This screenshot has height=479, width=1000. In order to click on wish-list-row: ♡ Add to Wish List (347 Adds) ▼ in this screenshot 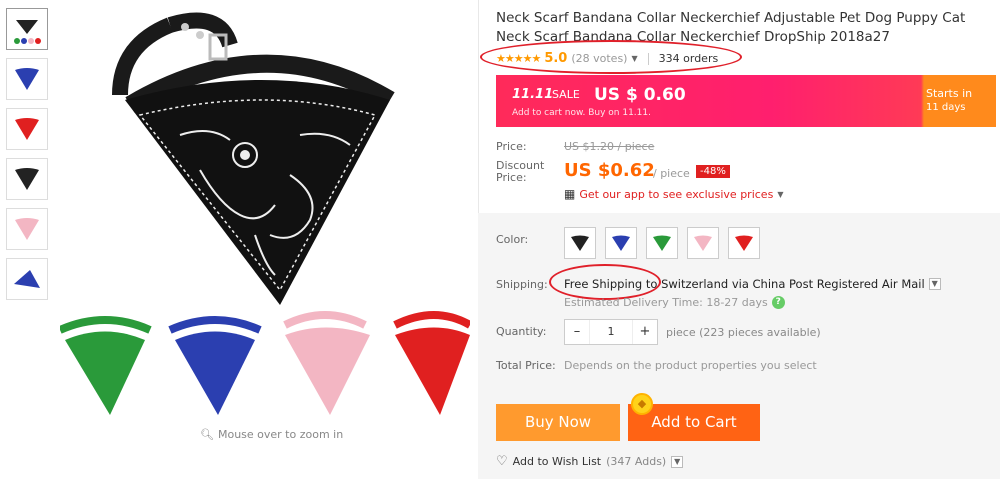, I will do `click(590, 461)`.